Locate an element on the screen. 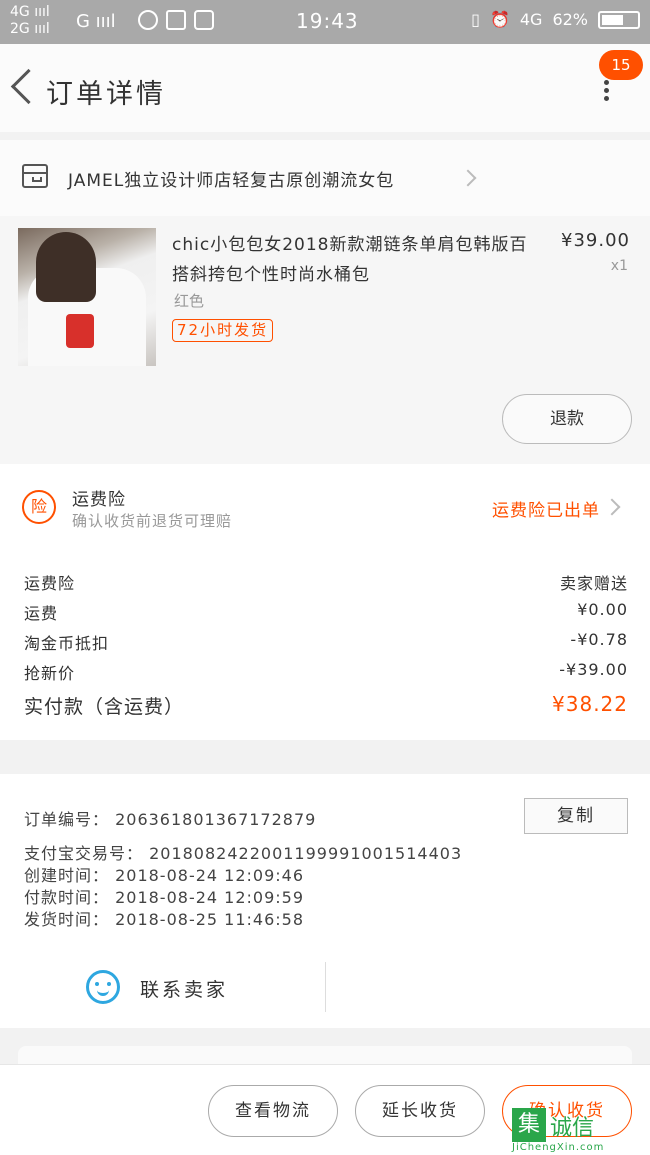 This screenshot has height=1155, width=650. status-time: 19:43 is located at coordinates (327, 21).